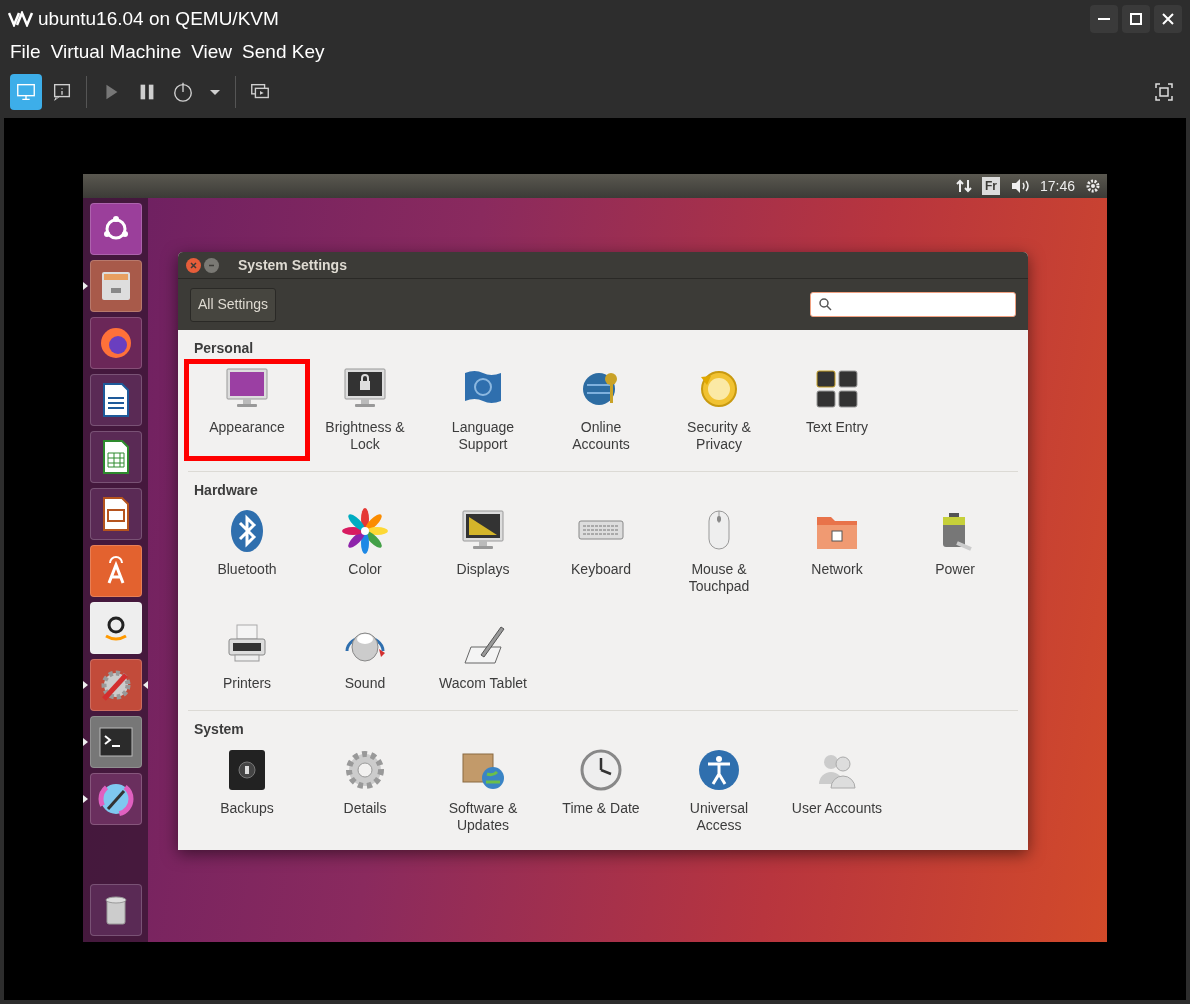  I want to click on settings-item: Security & Privacy, so click(719, 410).